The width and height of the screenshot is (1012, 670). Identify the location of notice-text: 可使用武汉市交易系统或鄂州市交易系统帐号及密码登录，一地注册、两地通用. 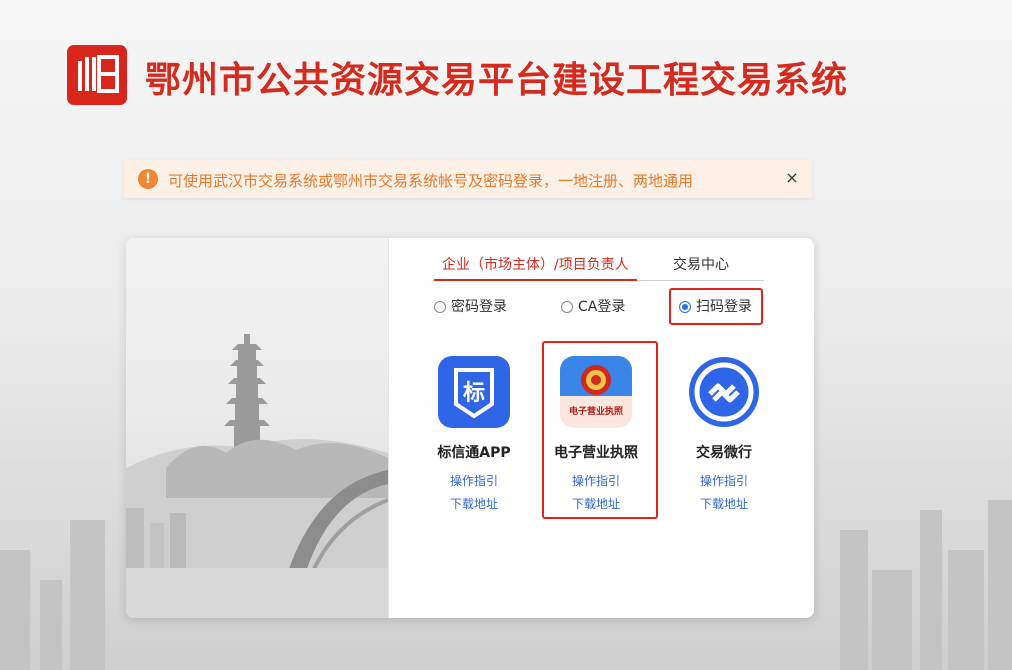
(431, 181).